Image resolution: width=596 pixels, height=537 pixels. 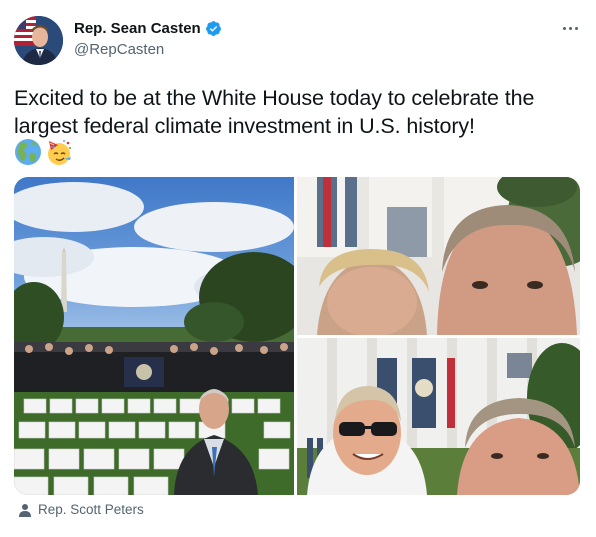 I want to click on author-name-row: Rep. Sean Casten, so click(x=148, y=28).